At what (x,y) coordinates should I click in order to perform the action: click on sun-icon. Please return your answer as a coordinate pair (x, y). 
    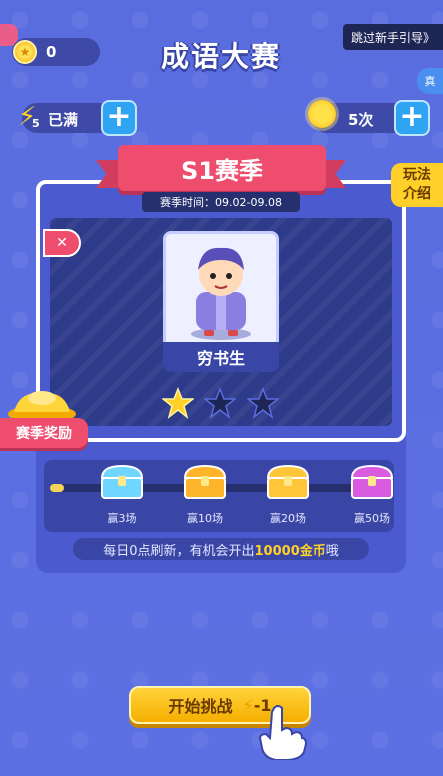
    Looking at the image, I should click on (322, 114).